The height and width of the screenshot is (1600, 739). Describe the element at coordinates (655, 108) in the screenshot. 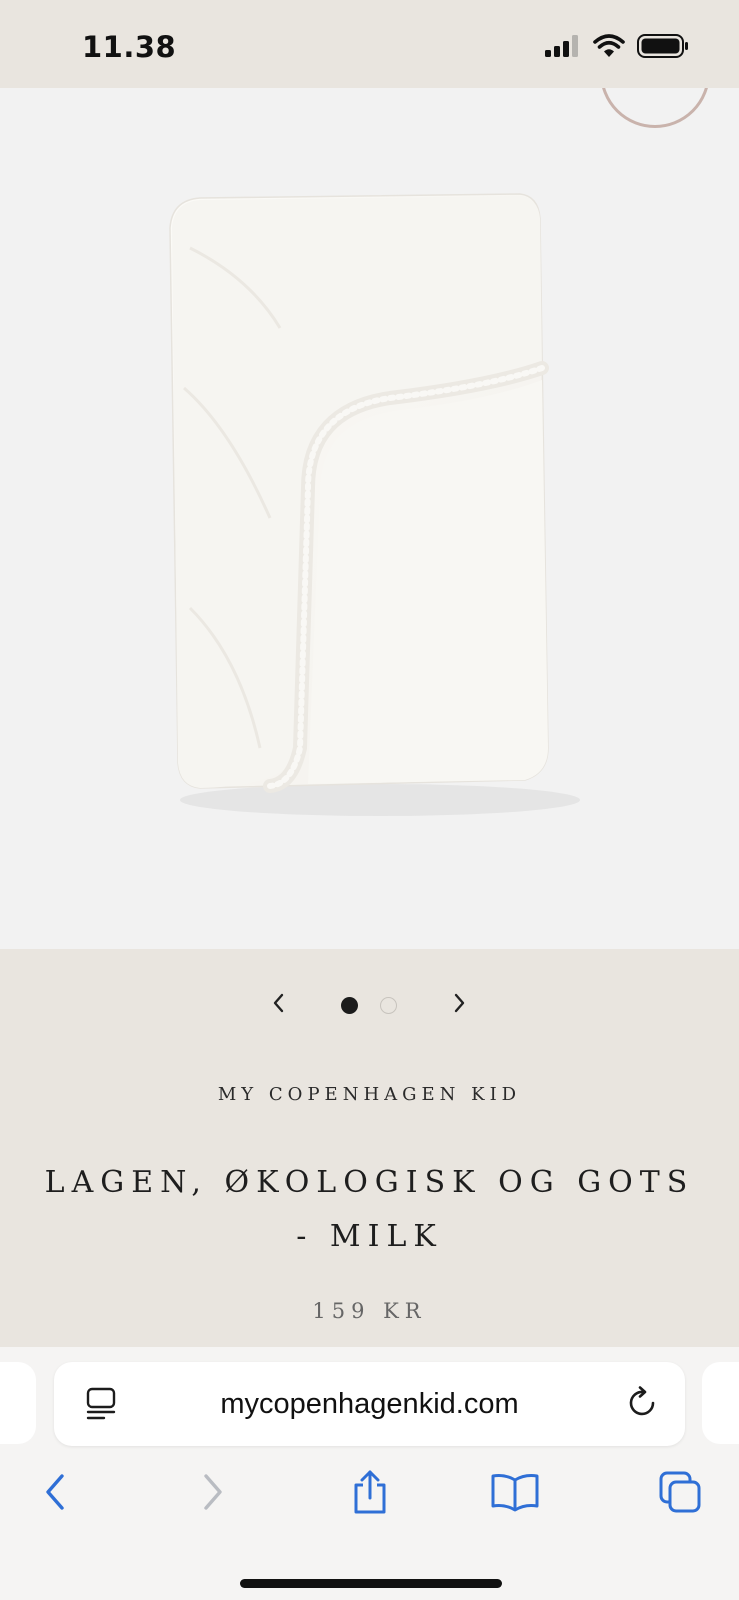

I see `badge-ring` at that location.